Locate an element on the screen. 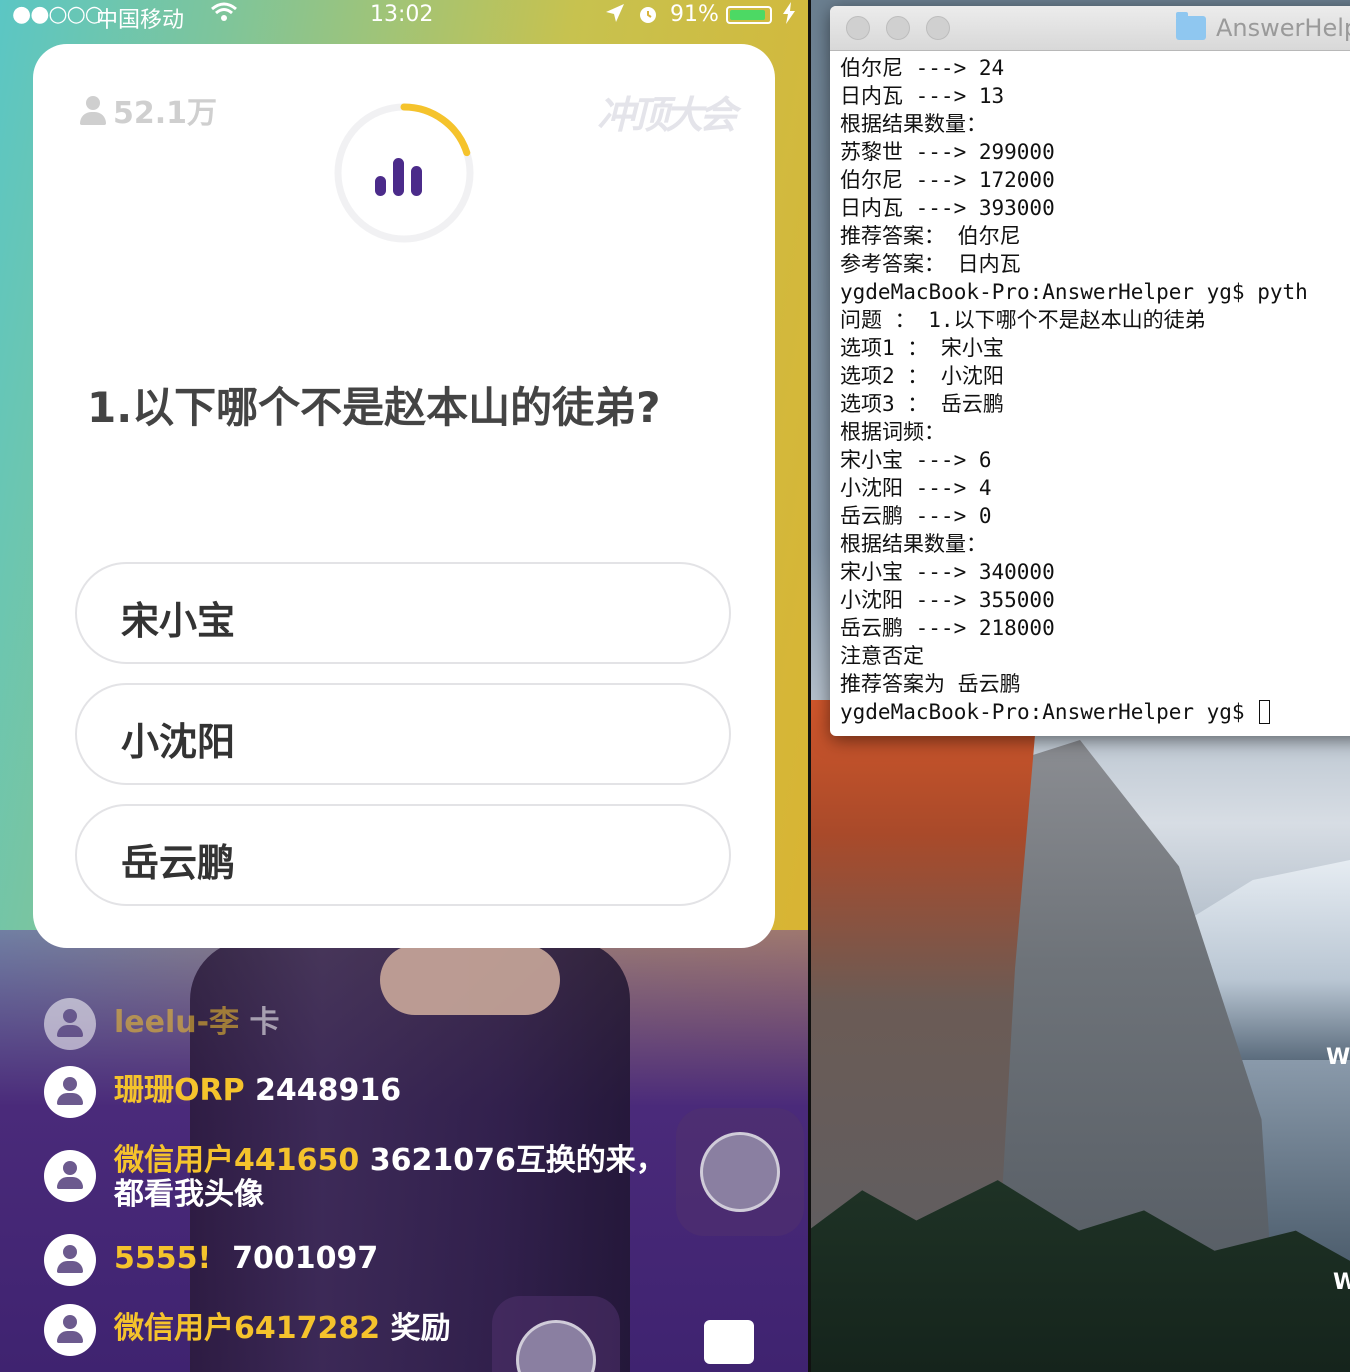  chat-username: 珊珊ORP is located at coordinates (179, 1090).